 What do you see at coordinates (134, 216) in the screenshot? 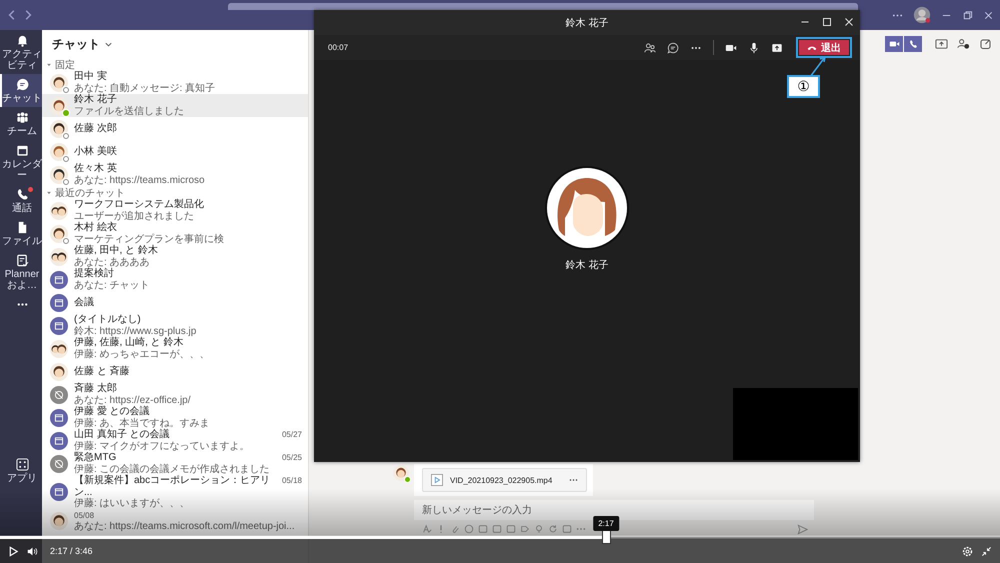
I see `chat-preview: ユーザーが追加されました` at bounding box center [134, 216].